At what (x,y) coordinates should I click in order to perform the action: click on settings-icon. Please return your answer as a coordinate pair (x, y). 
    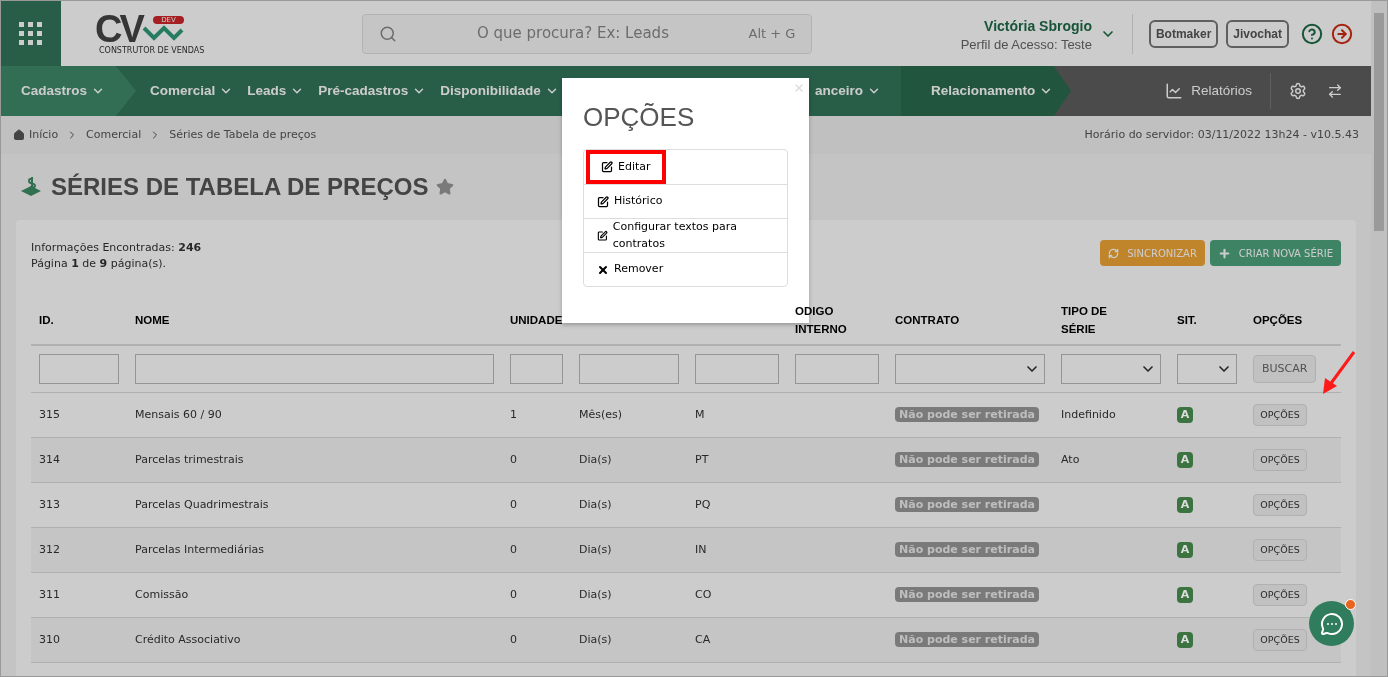
    Looking at the image, I should click on (1298, 91).